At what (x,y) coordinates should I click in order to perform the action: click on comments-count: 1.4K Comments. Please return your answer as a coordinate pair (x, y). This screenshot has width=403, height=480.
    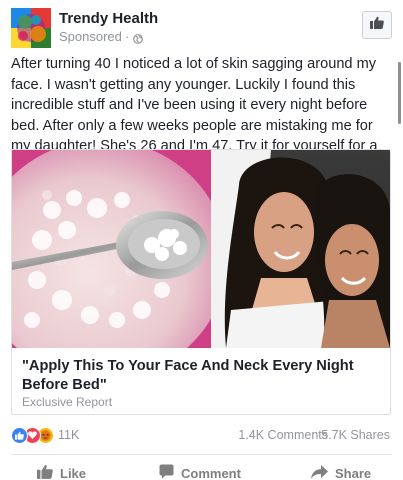
    Looking at the image, I should click on (283, 435).